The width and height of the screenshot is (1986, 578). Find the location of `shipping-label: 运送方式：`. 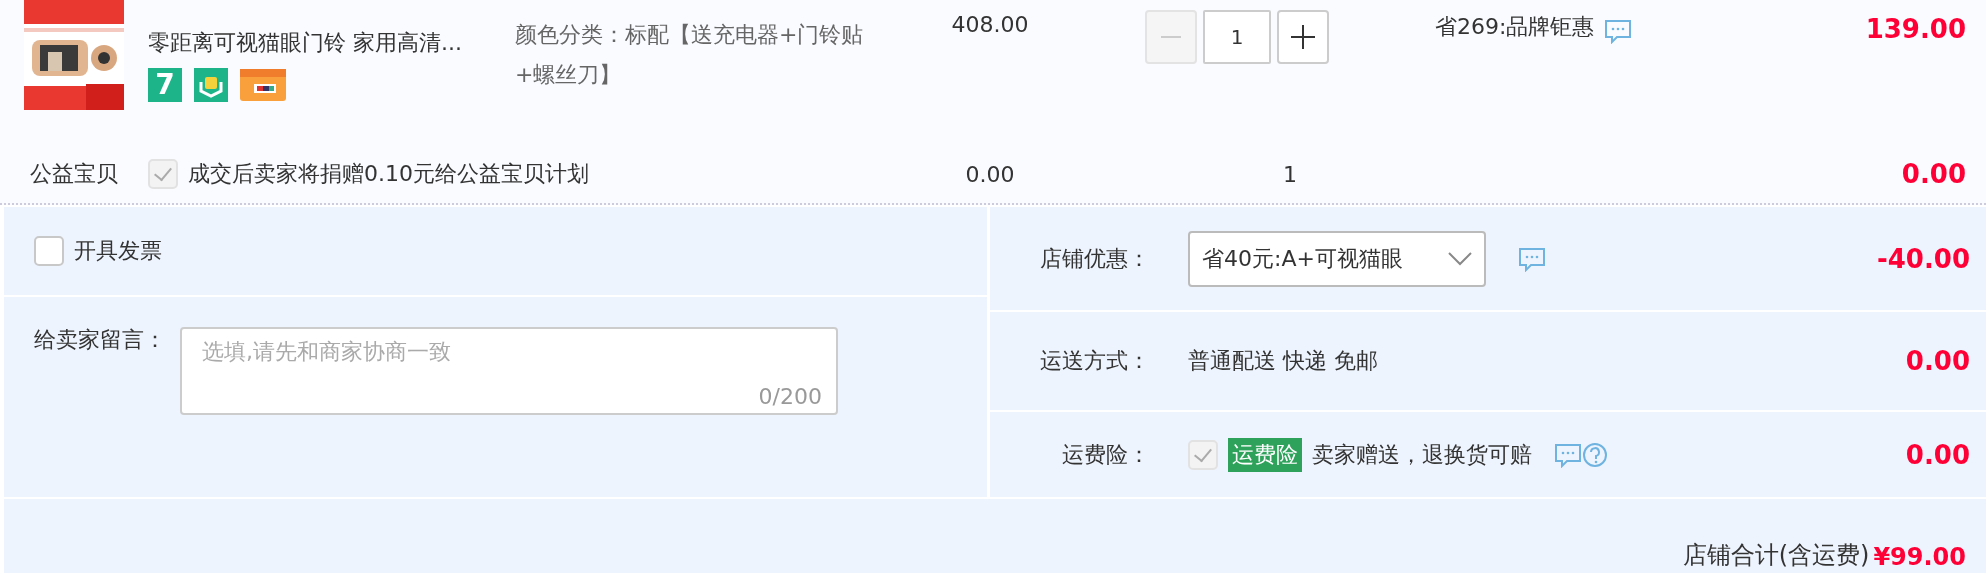

shipping-label: 运送方式： is located at coordinates (1094, 361).